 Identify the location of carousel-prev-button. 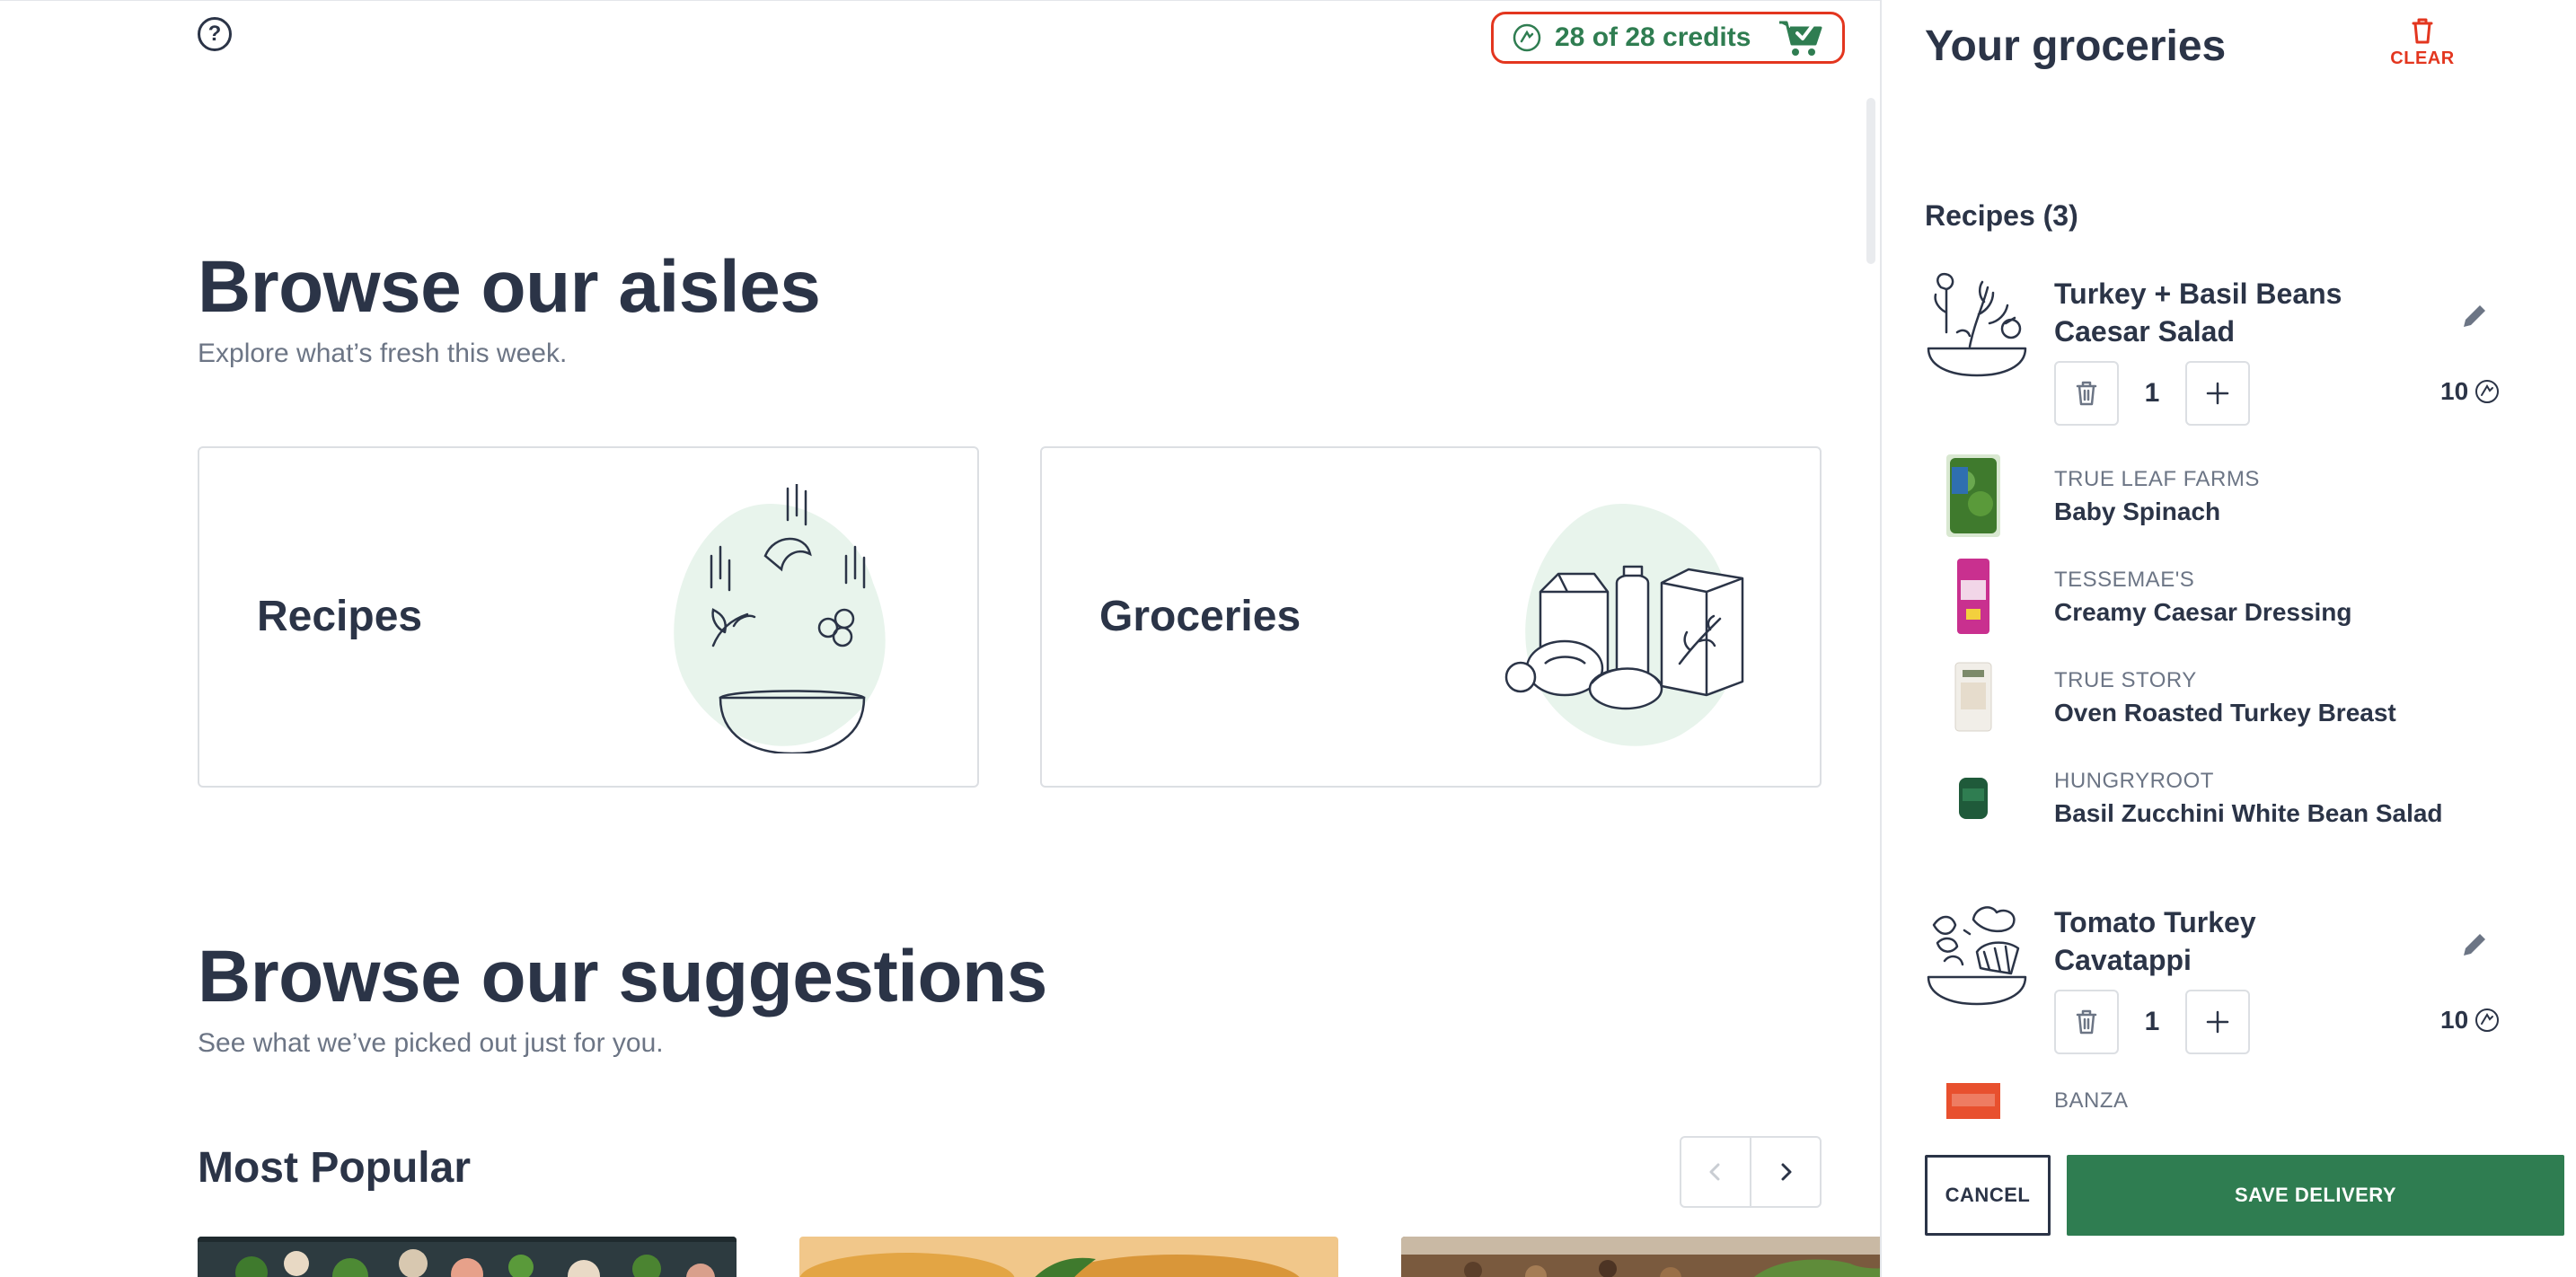
(1715, 1172).